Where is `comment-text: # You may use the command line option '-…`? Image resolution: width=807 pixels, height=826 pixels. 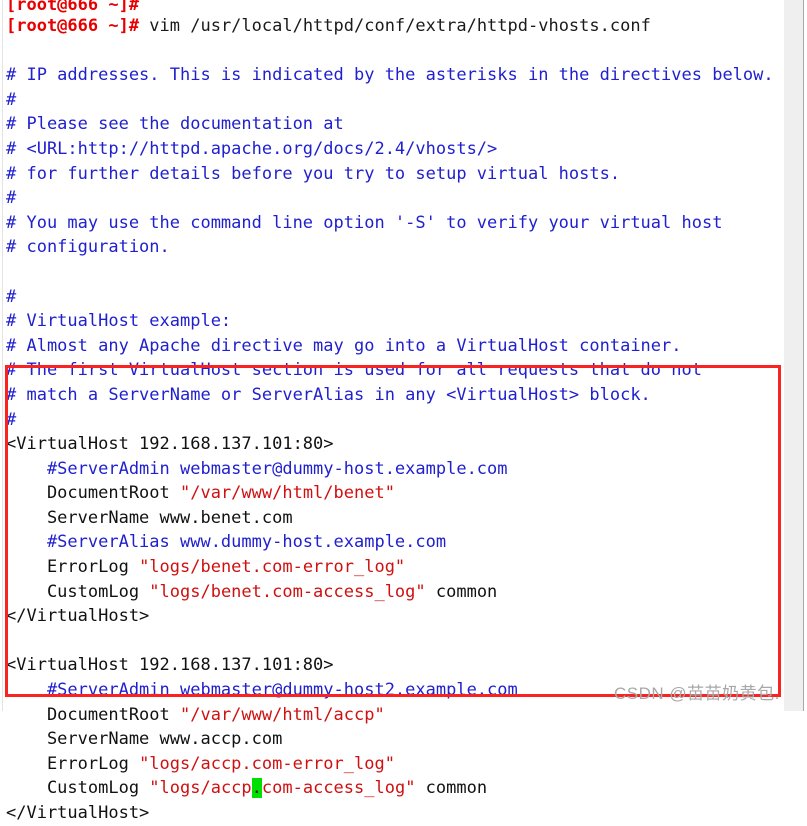 comment-text: # You may use the command line option '-… is located at coordinates (364, 222).